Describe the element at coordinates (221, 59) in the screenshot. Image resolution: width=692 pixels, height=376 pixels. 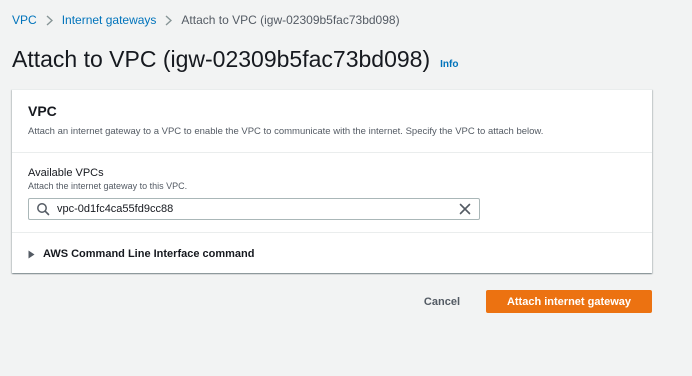
I see `page-title: Attach to VPC (igw-02309b5fac73bd098)` at that location.